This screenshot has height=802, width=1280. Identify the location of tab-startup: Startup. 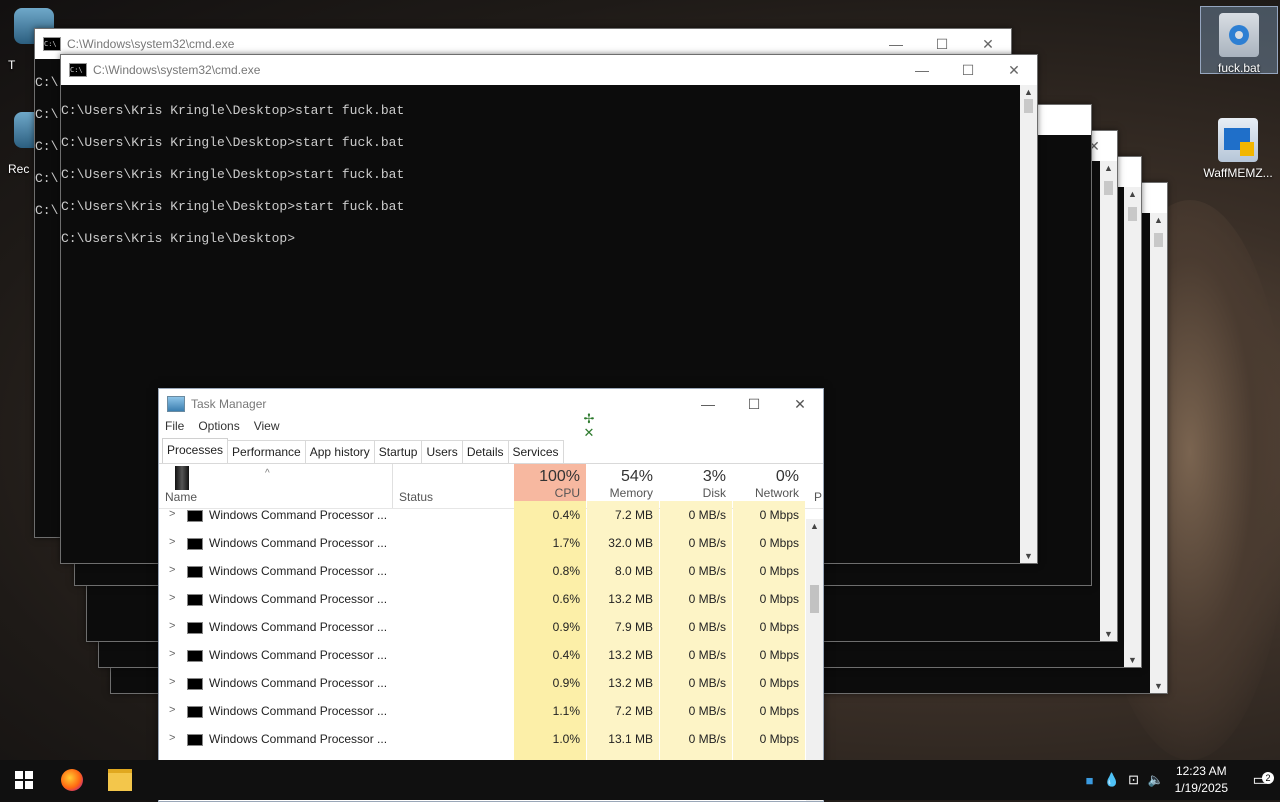
(398, 451).